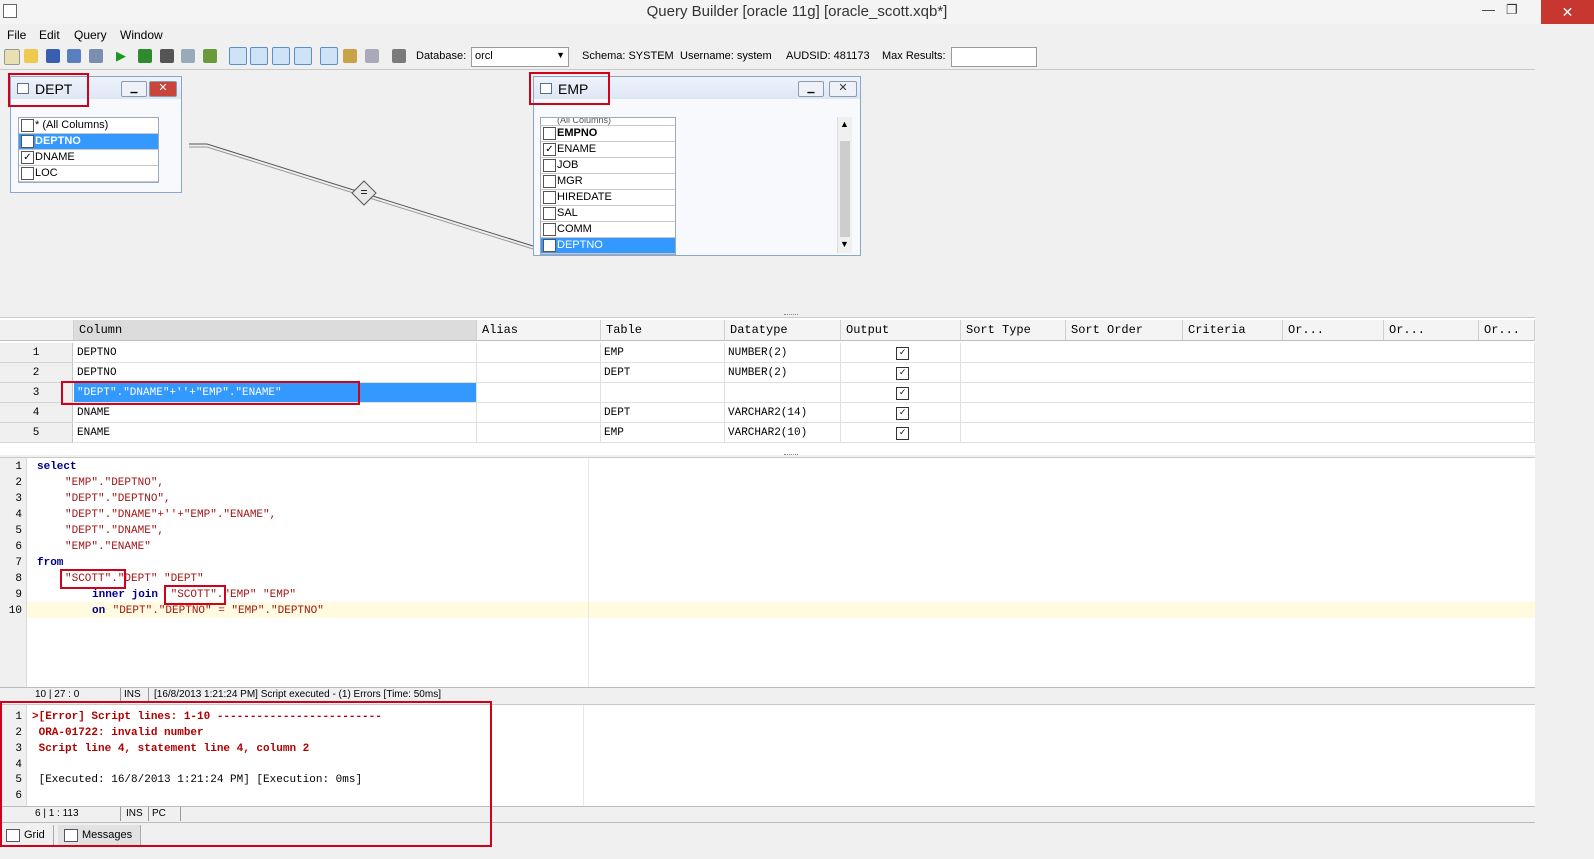  What do you see at coordinates (275, 413) in the screenshot?
I see `cell-column: DNAME` at bounding box center [275, 413].